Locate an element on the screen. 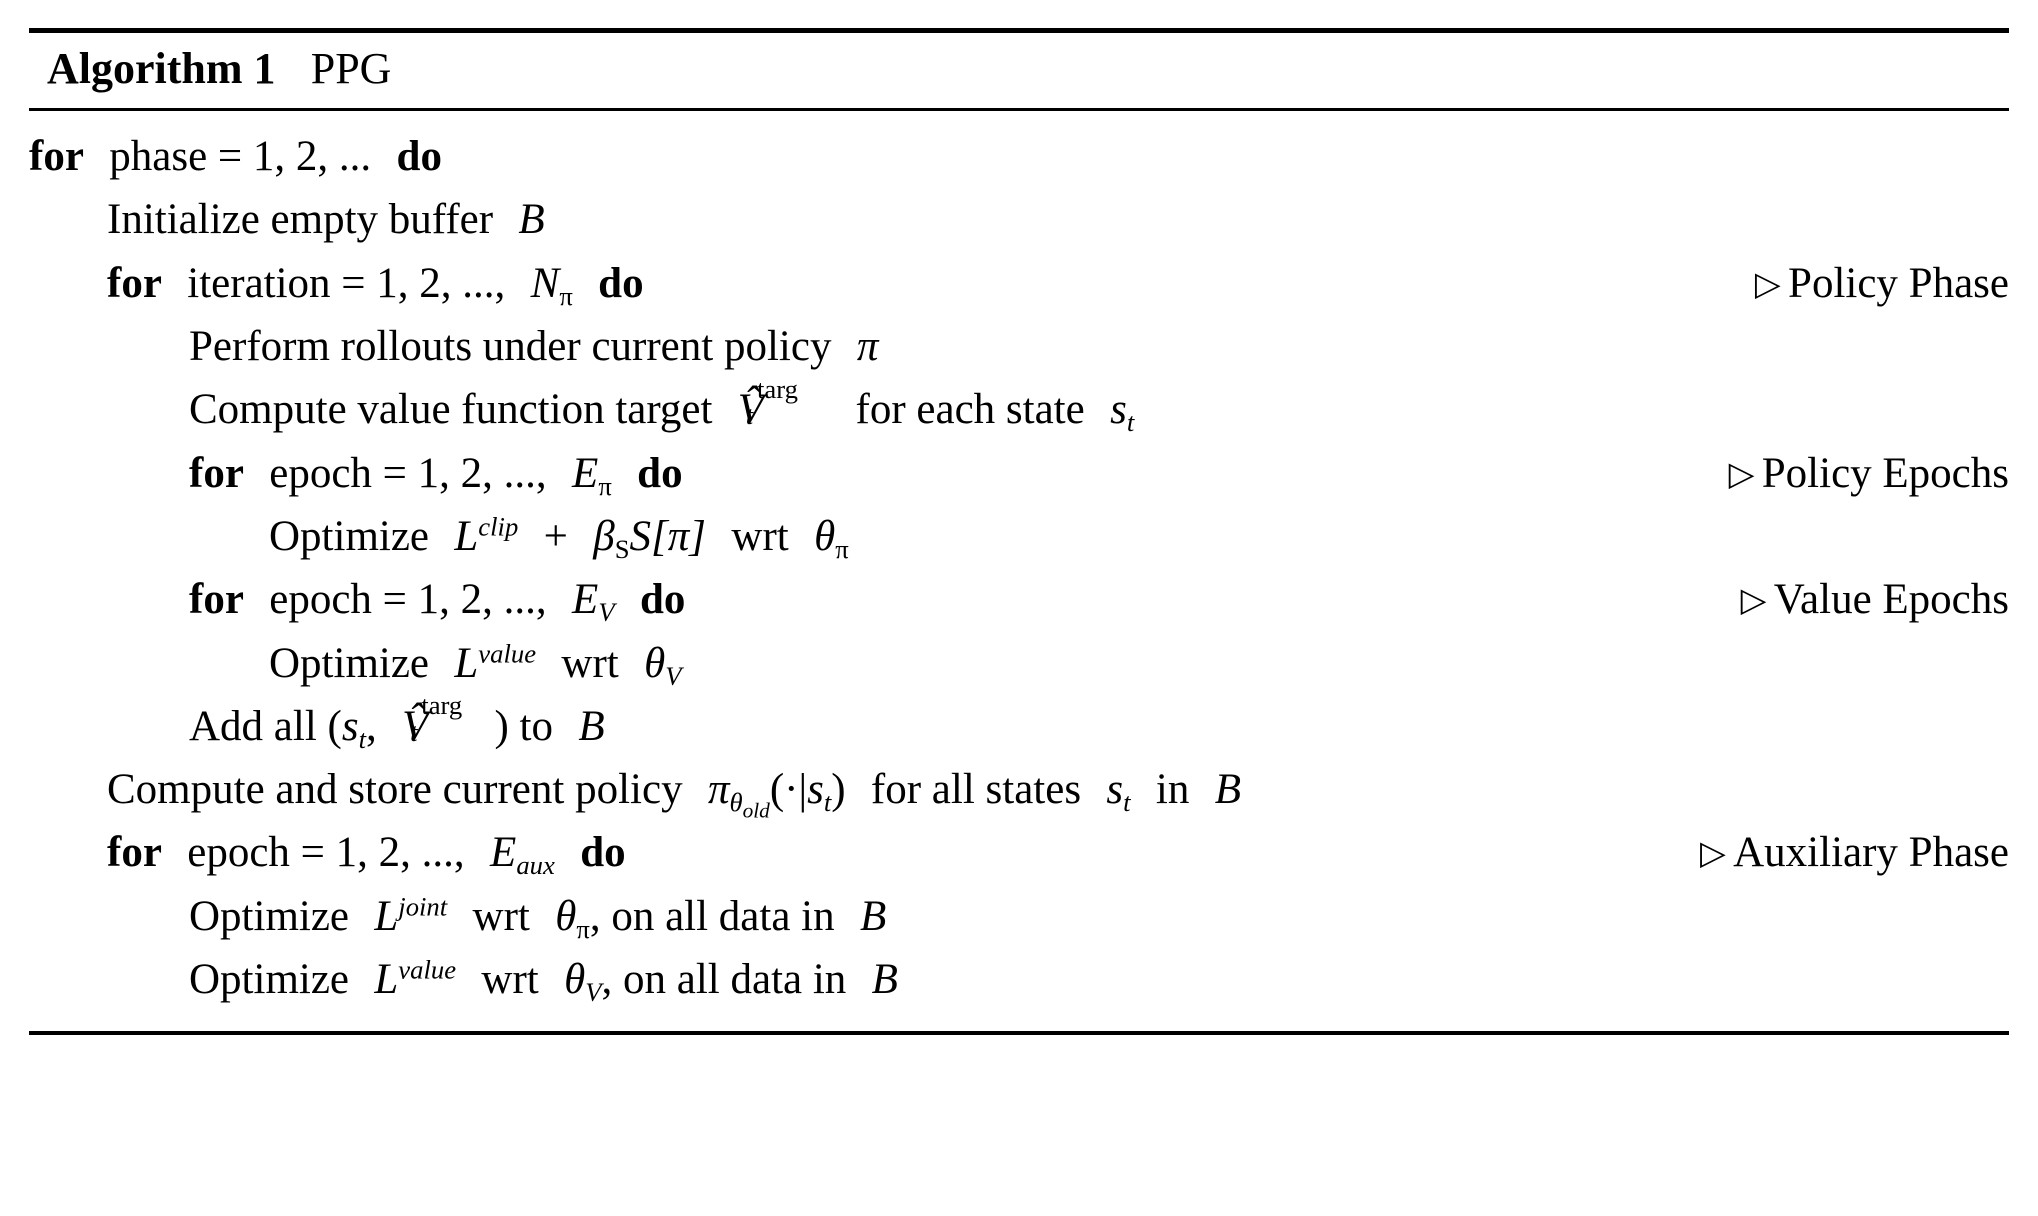 Image resolution: width=2038 pixels, height=1216 pixels. line-comment: ▷ Auxiliary Phase is located at coordinates (1854, 852).